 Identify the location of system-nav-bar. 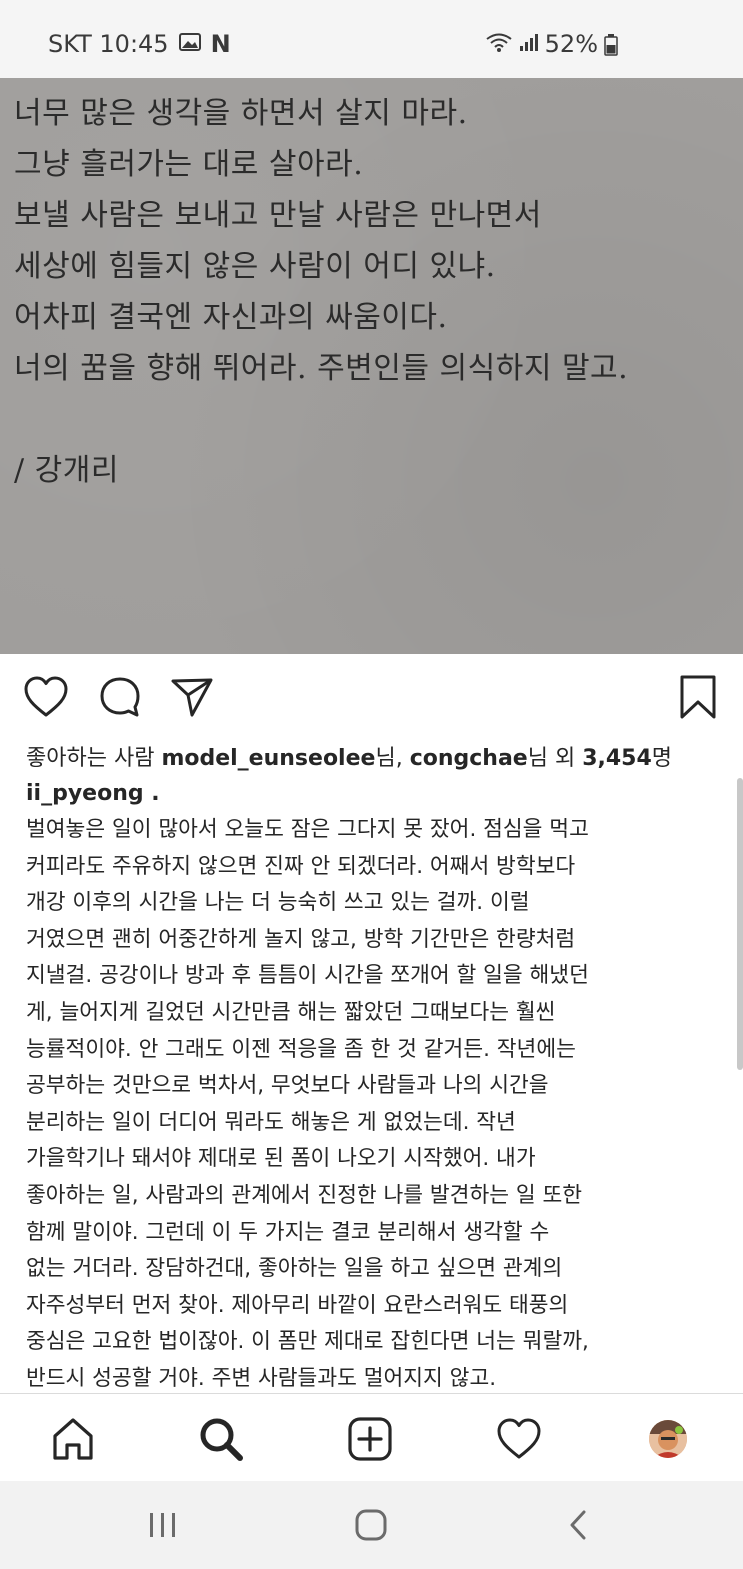
(371, 1525).